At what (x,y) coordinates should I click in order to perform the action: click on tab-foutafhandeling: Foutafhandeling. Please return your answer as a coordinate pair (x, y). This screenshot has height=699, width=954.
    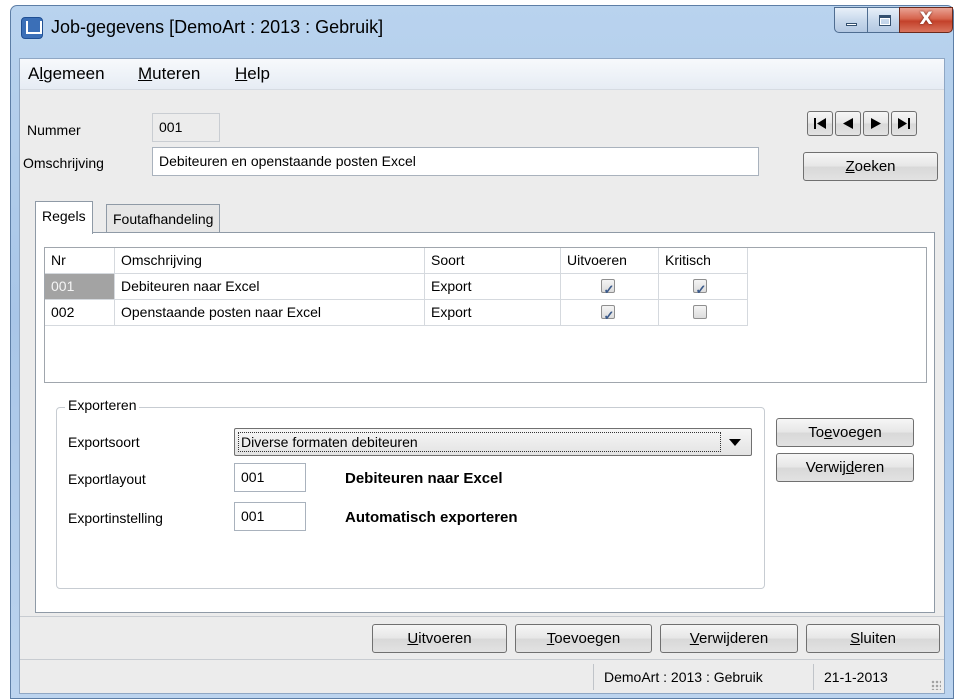
    Looking at the image, I should click on (163, 219).